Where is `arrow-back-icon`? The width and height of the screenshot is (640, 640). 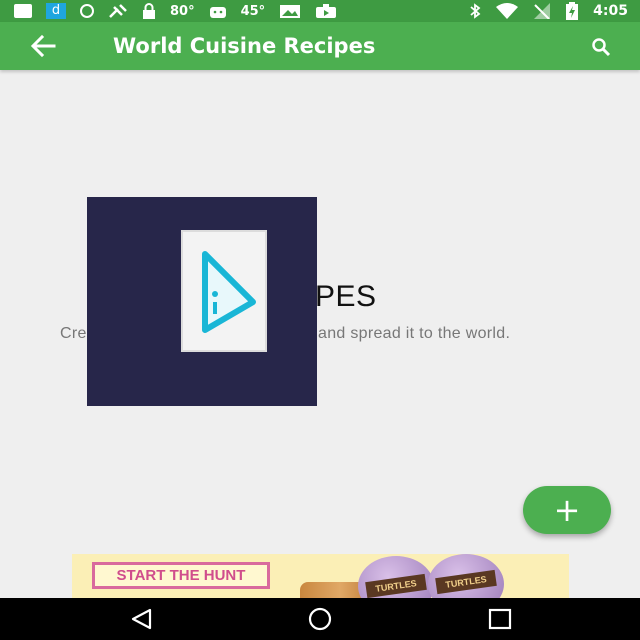
arrow-back-icon is located at coordinates (44, 46).